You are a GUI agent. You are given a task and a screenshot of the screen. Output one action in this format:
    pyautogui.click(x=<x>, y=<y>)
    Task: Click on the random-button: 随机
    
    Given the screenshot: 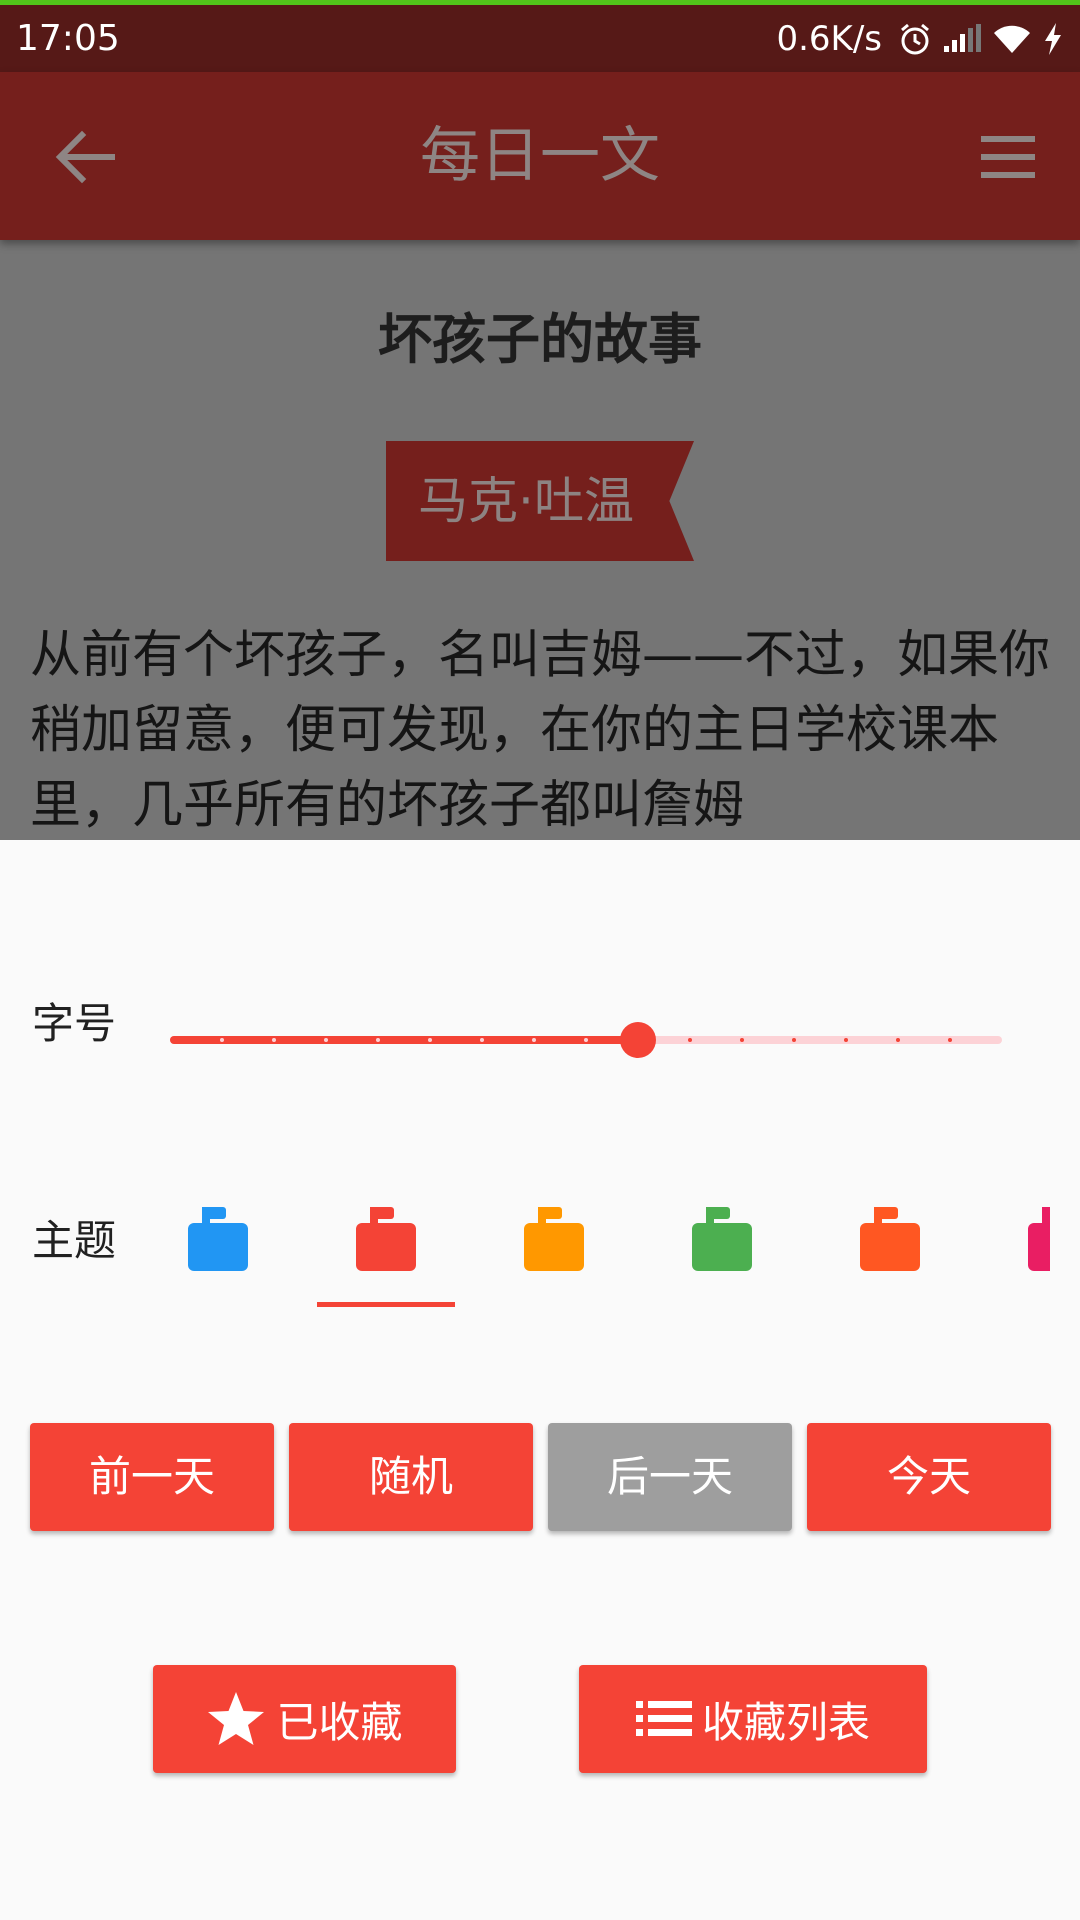 What is the action you would take?
    pyautogui.click(x=411, y=1477)
    